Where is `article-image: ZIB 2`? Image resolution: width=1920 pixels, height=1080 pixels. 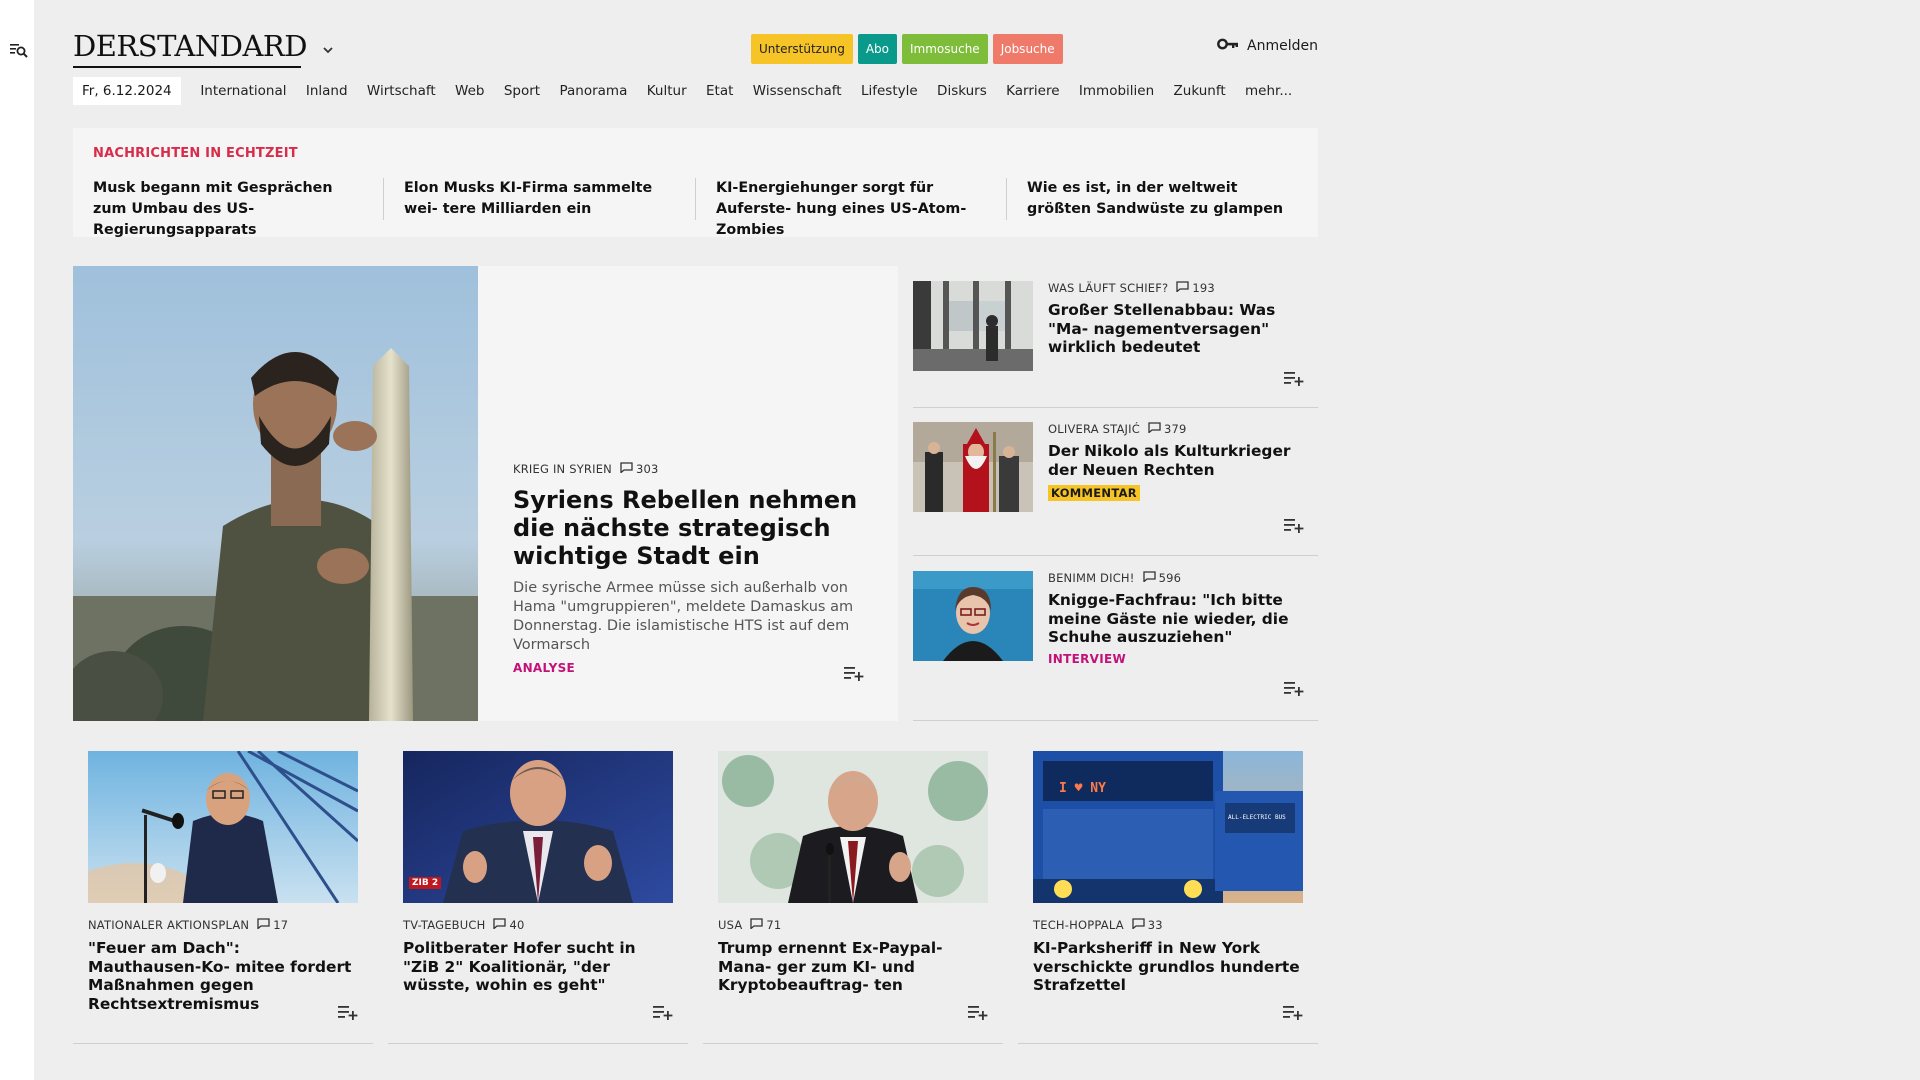 article-image: ZIB 2 is located at coordinates (538, 827).